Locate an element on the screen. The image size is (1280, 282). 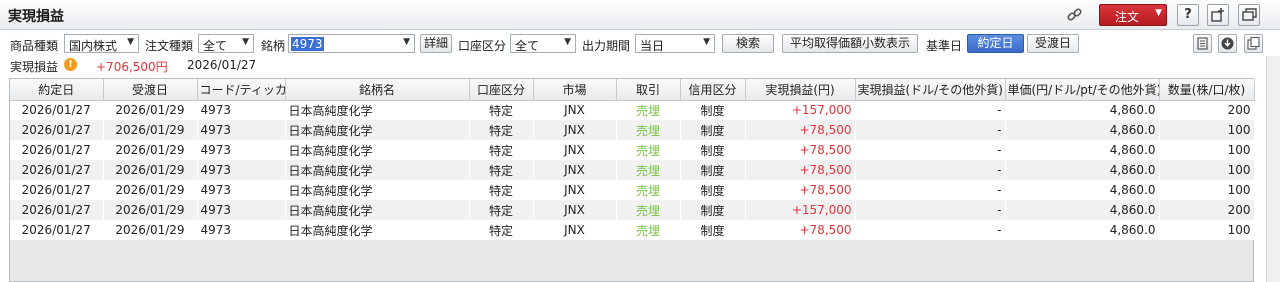
order-type-select: 全て ▼ is located at coordinates (226, 43).